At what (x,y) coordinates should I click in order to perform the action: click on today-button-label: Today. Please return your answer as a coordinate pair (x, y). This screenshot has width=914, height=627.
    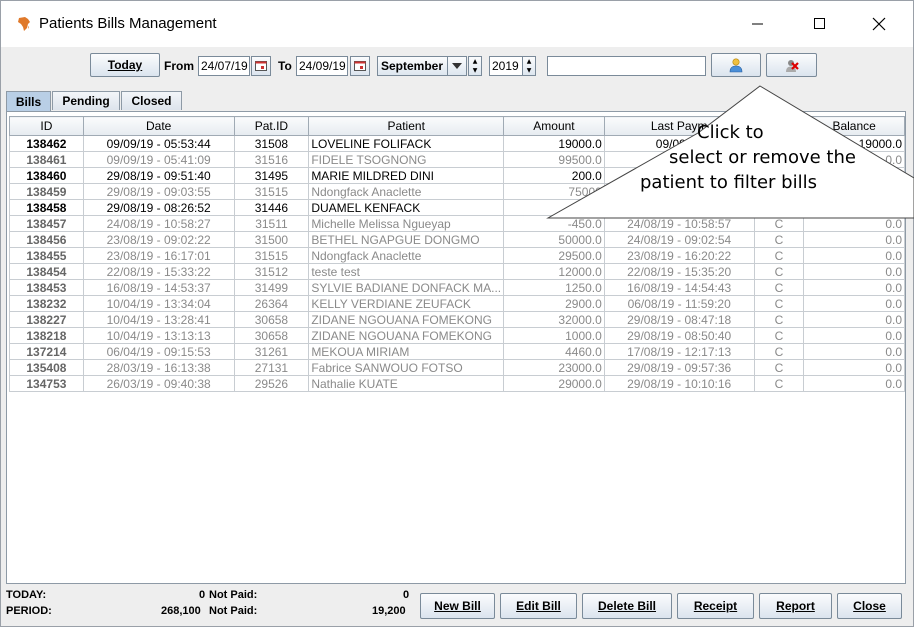
    Looking at the image, I should click on (125, 65).